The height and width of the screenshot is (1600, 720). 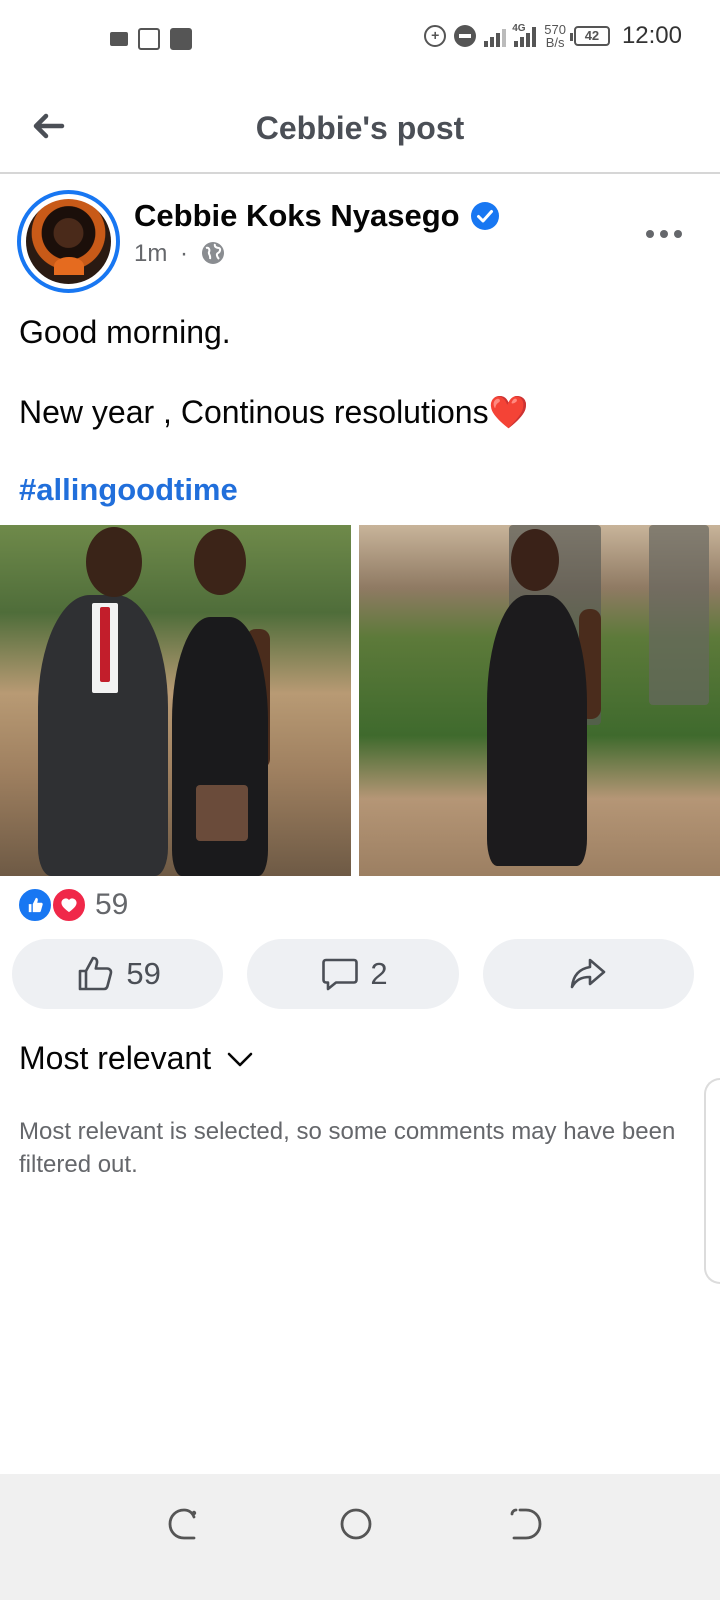 What do you see at coordinates (537, 730) in the screenshot?
I see `photo-2-woman` at bounding box center [537, 730].